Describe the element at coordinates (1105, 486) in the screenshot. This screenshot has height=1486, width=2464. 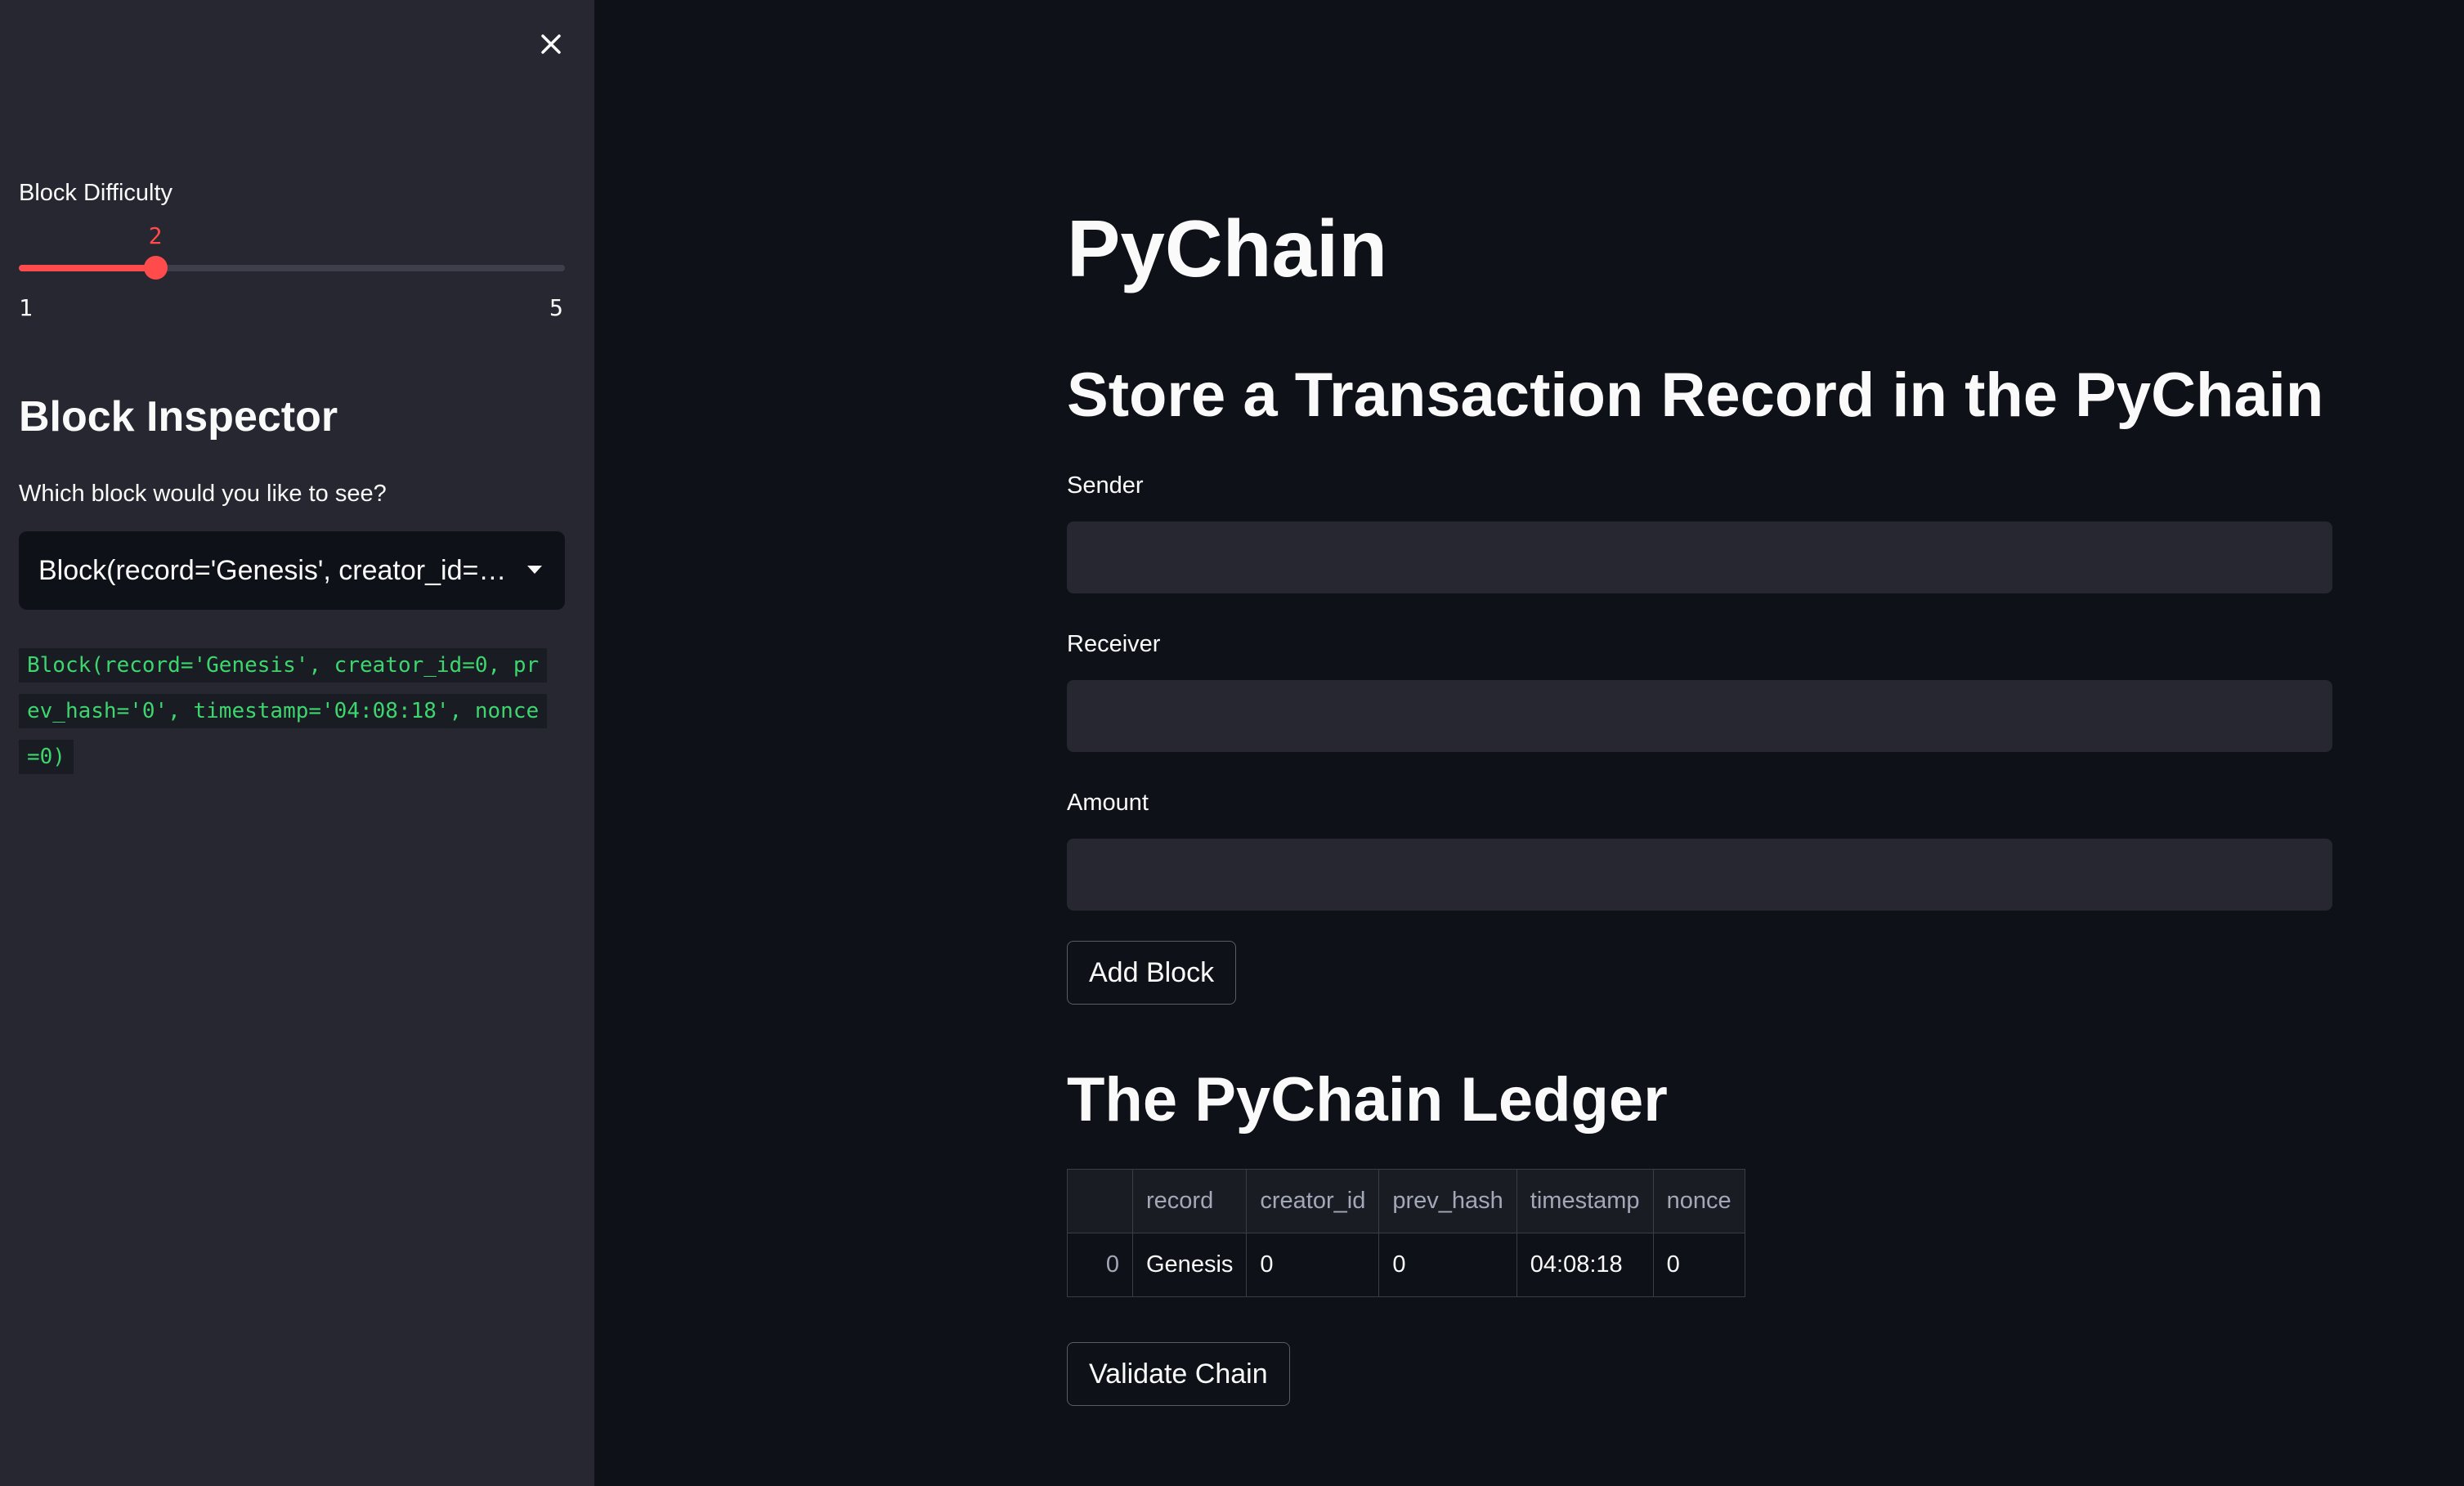
I see `sender-label: Sender` at that location.